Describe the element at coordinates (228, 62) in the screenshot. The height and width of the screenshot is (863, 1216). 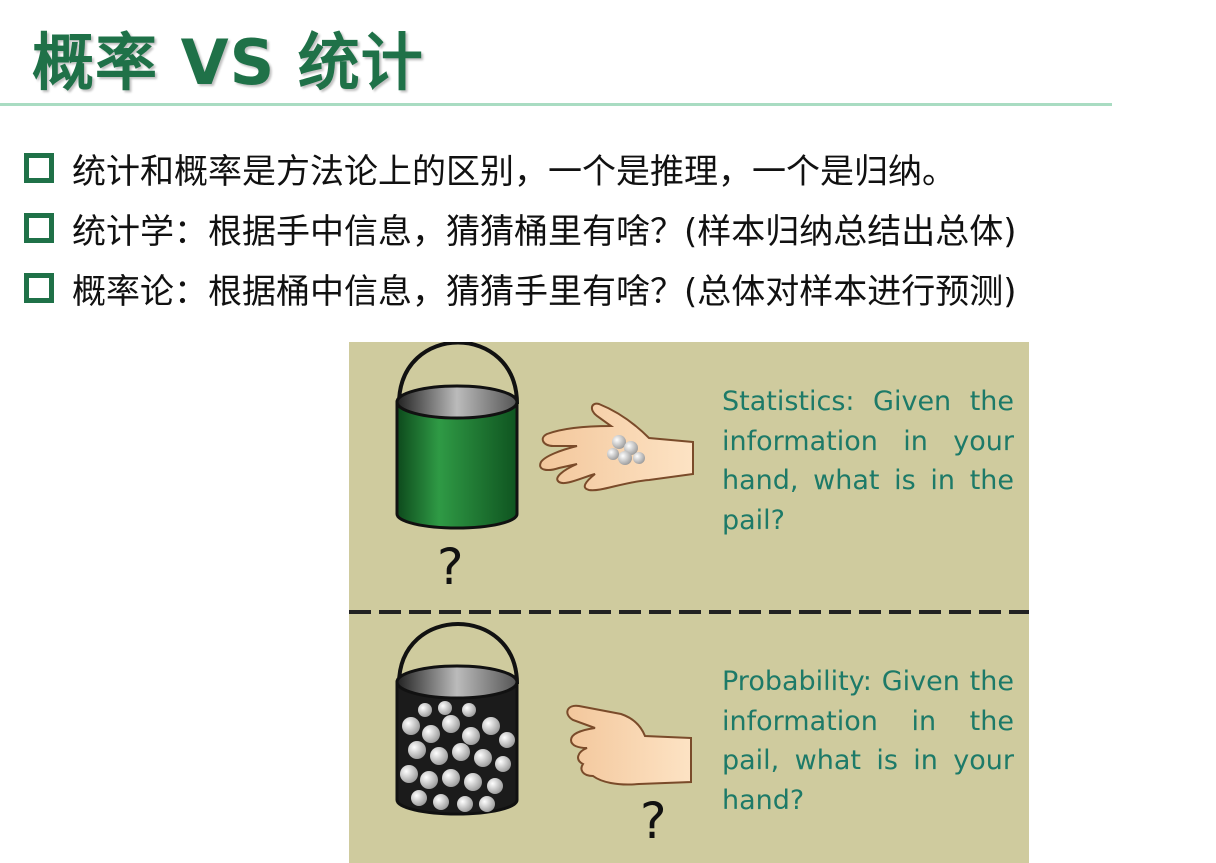
I see `slide-title: 概率 VS 统计` at that location.